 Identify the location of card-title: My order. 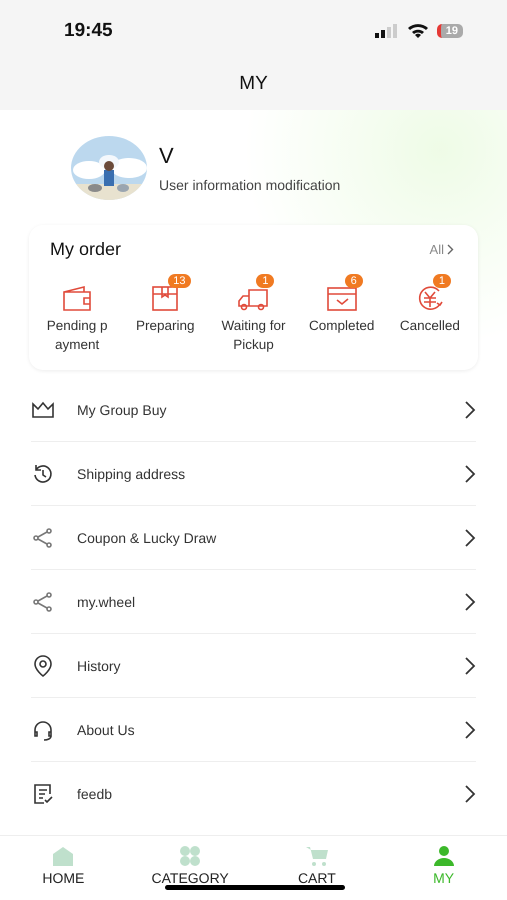
(86, 249).